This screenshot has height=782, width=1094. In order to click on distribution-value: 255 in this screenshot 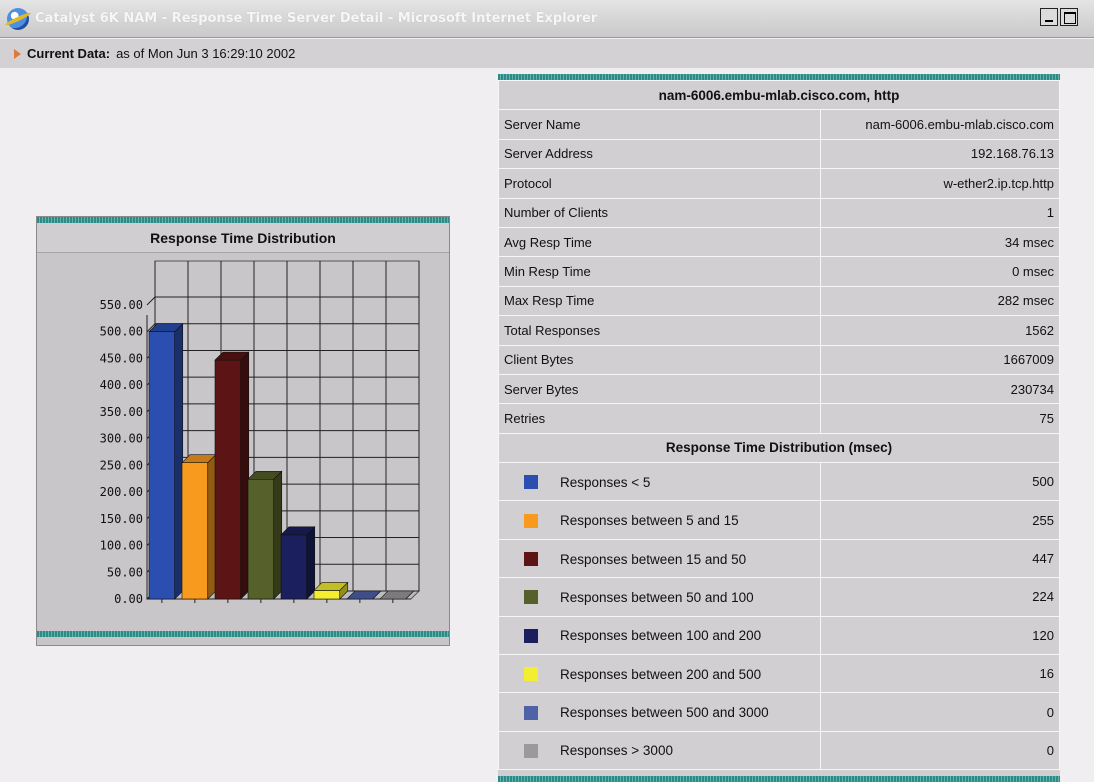, I will do `click(940, 520)`.